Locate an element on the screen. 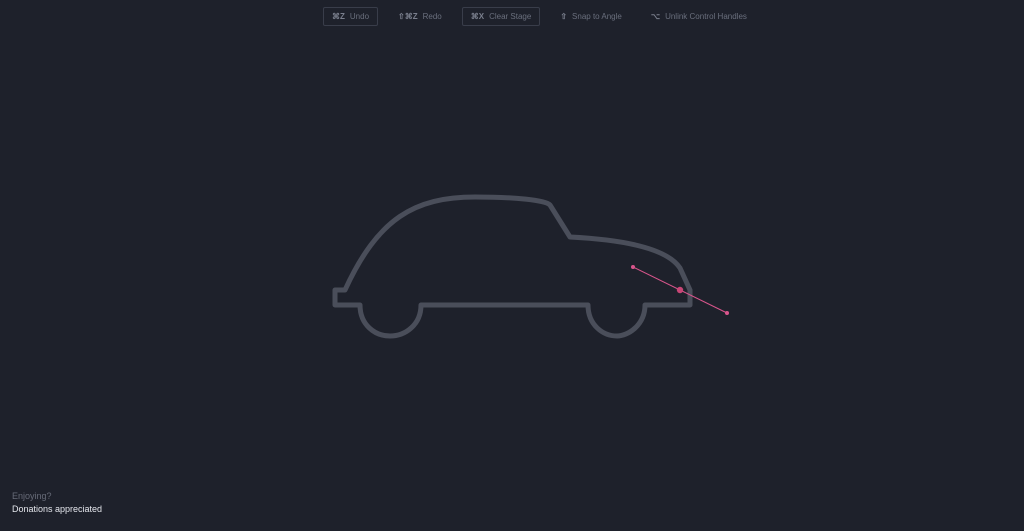 Image resolution: width=1024 pixels, height=531 pixels. donations-link: Donations appreciated is located at coordinates (57, 509).